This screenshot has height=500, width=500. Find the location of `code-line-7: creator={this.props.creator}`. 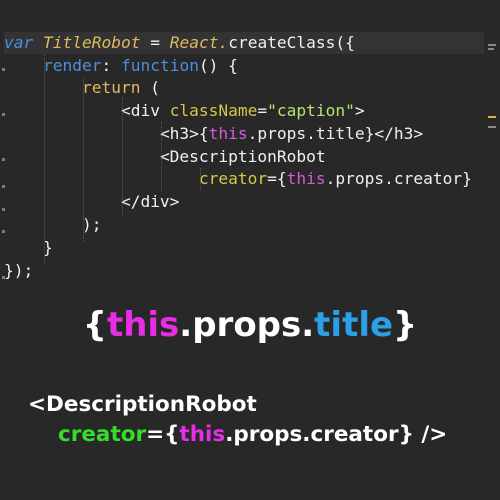

code-line-7: creator={this.props.creator} is located at coordinates (335, 178).